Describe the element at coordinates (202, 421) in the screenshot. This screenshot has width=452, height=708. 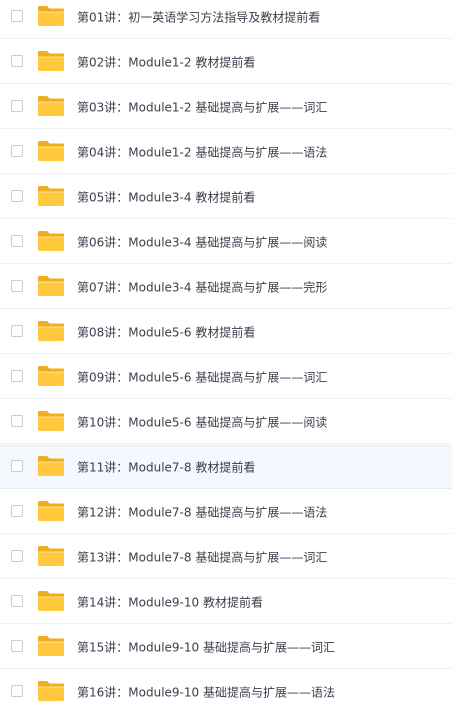
I see `file-name: 第10讲：Module5-6 基础提高与扩展——阅读` at that location.